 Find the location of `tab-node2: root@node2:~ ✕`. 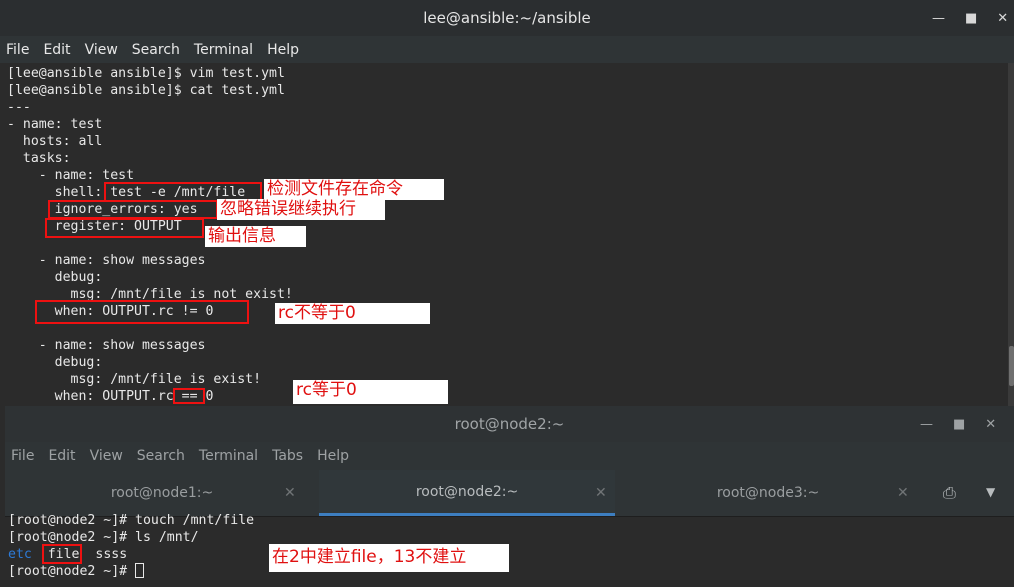

tab-node2: root@node2:~ ✕ is located at coordinates (467, 493).